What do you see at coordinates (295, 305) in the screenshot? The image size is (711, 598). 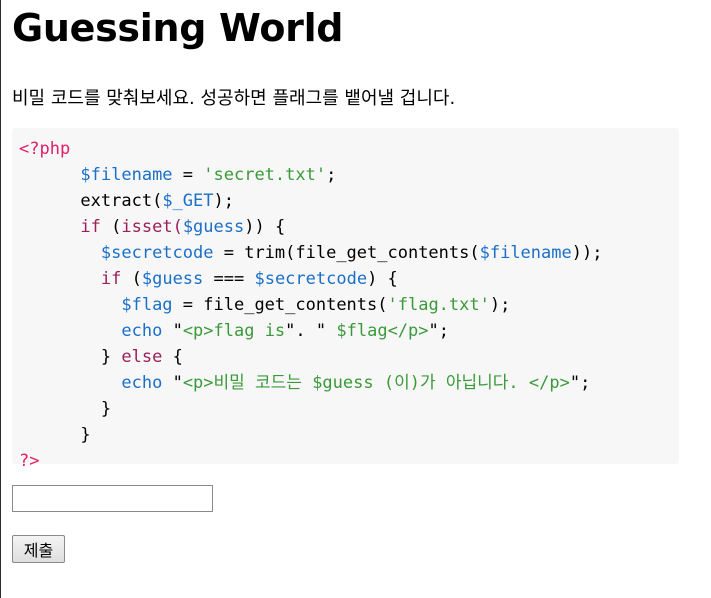 I see `code-token: file_get_contents(` at bounding box center [295, 305].